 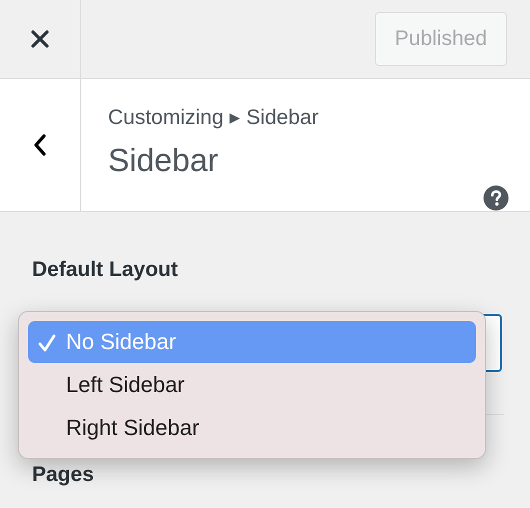 I want to click on section-label: Default Layout, so click(x=105, y=270).